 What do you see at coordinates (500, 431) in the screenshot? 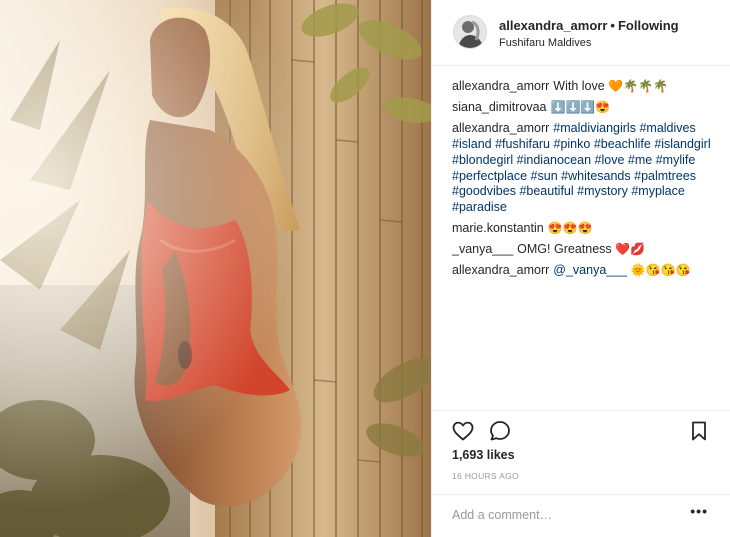
I see `comment-icon` at bounding box center [500, 431].